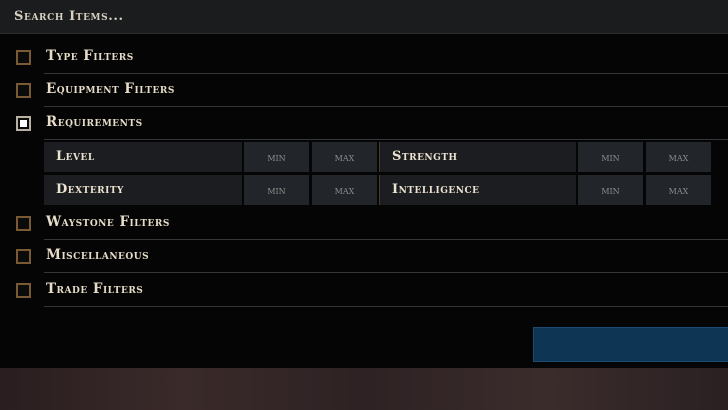 The width and height of the screenshot is (728, 410). Describe the element at coordinates (364, 90) in the screenshot. I see `filter-equipment: Equipment Filters` at that location.